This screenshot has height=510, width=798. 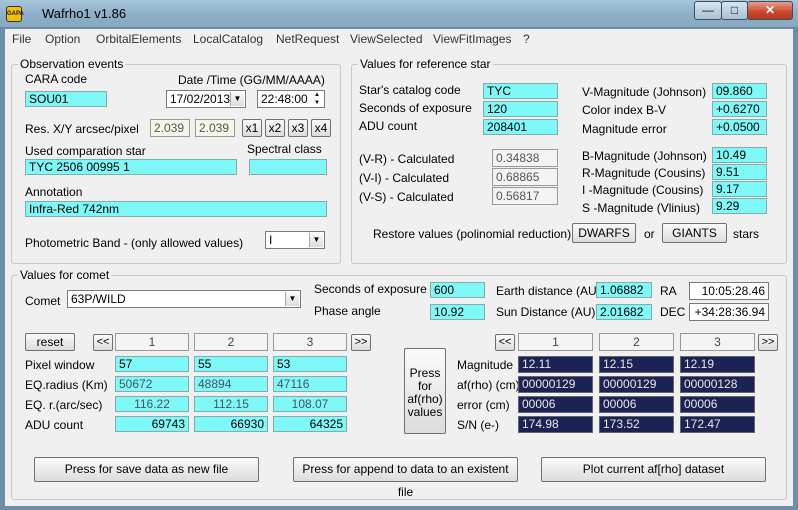 What do you see at coordinates (206, 99) in the screenshot?
I see `date-picker: 17/02/2013 ▼` at bounding box center [206, 99].